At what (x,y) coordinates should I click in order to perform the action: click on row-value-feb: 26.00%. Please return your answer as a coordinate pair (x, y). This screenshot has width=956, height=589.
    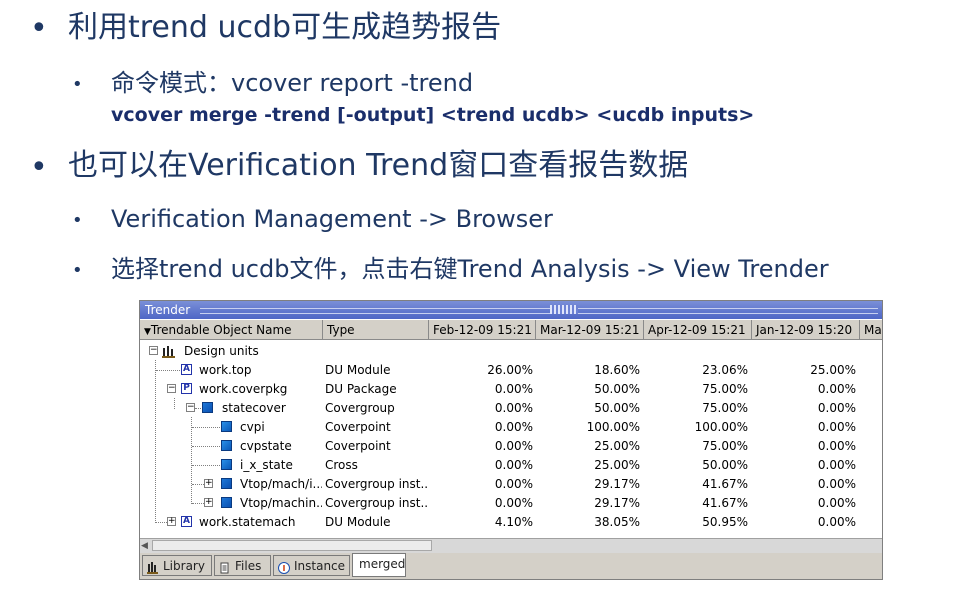
    Looking at the image, I should click on (510, 370).